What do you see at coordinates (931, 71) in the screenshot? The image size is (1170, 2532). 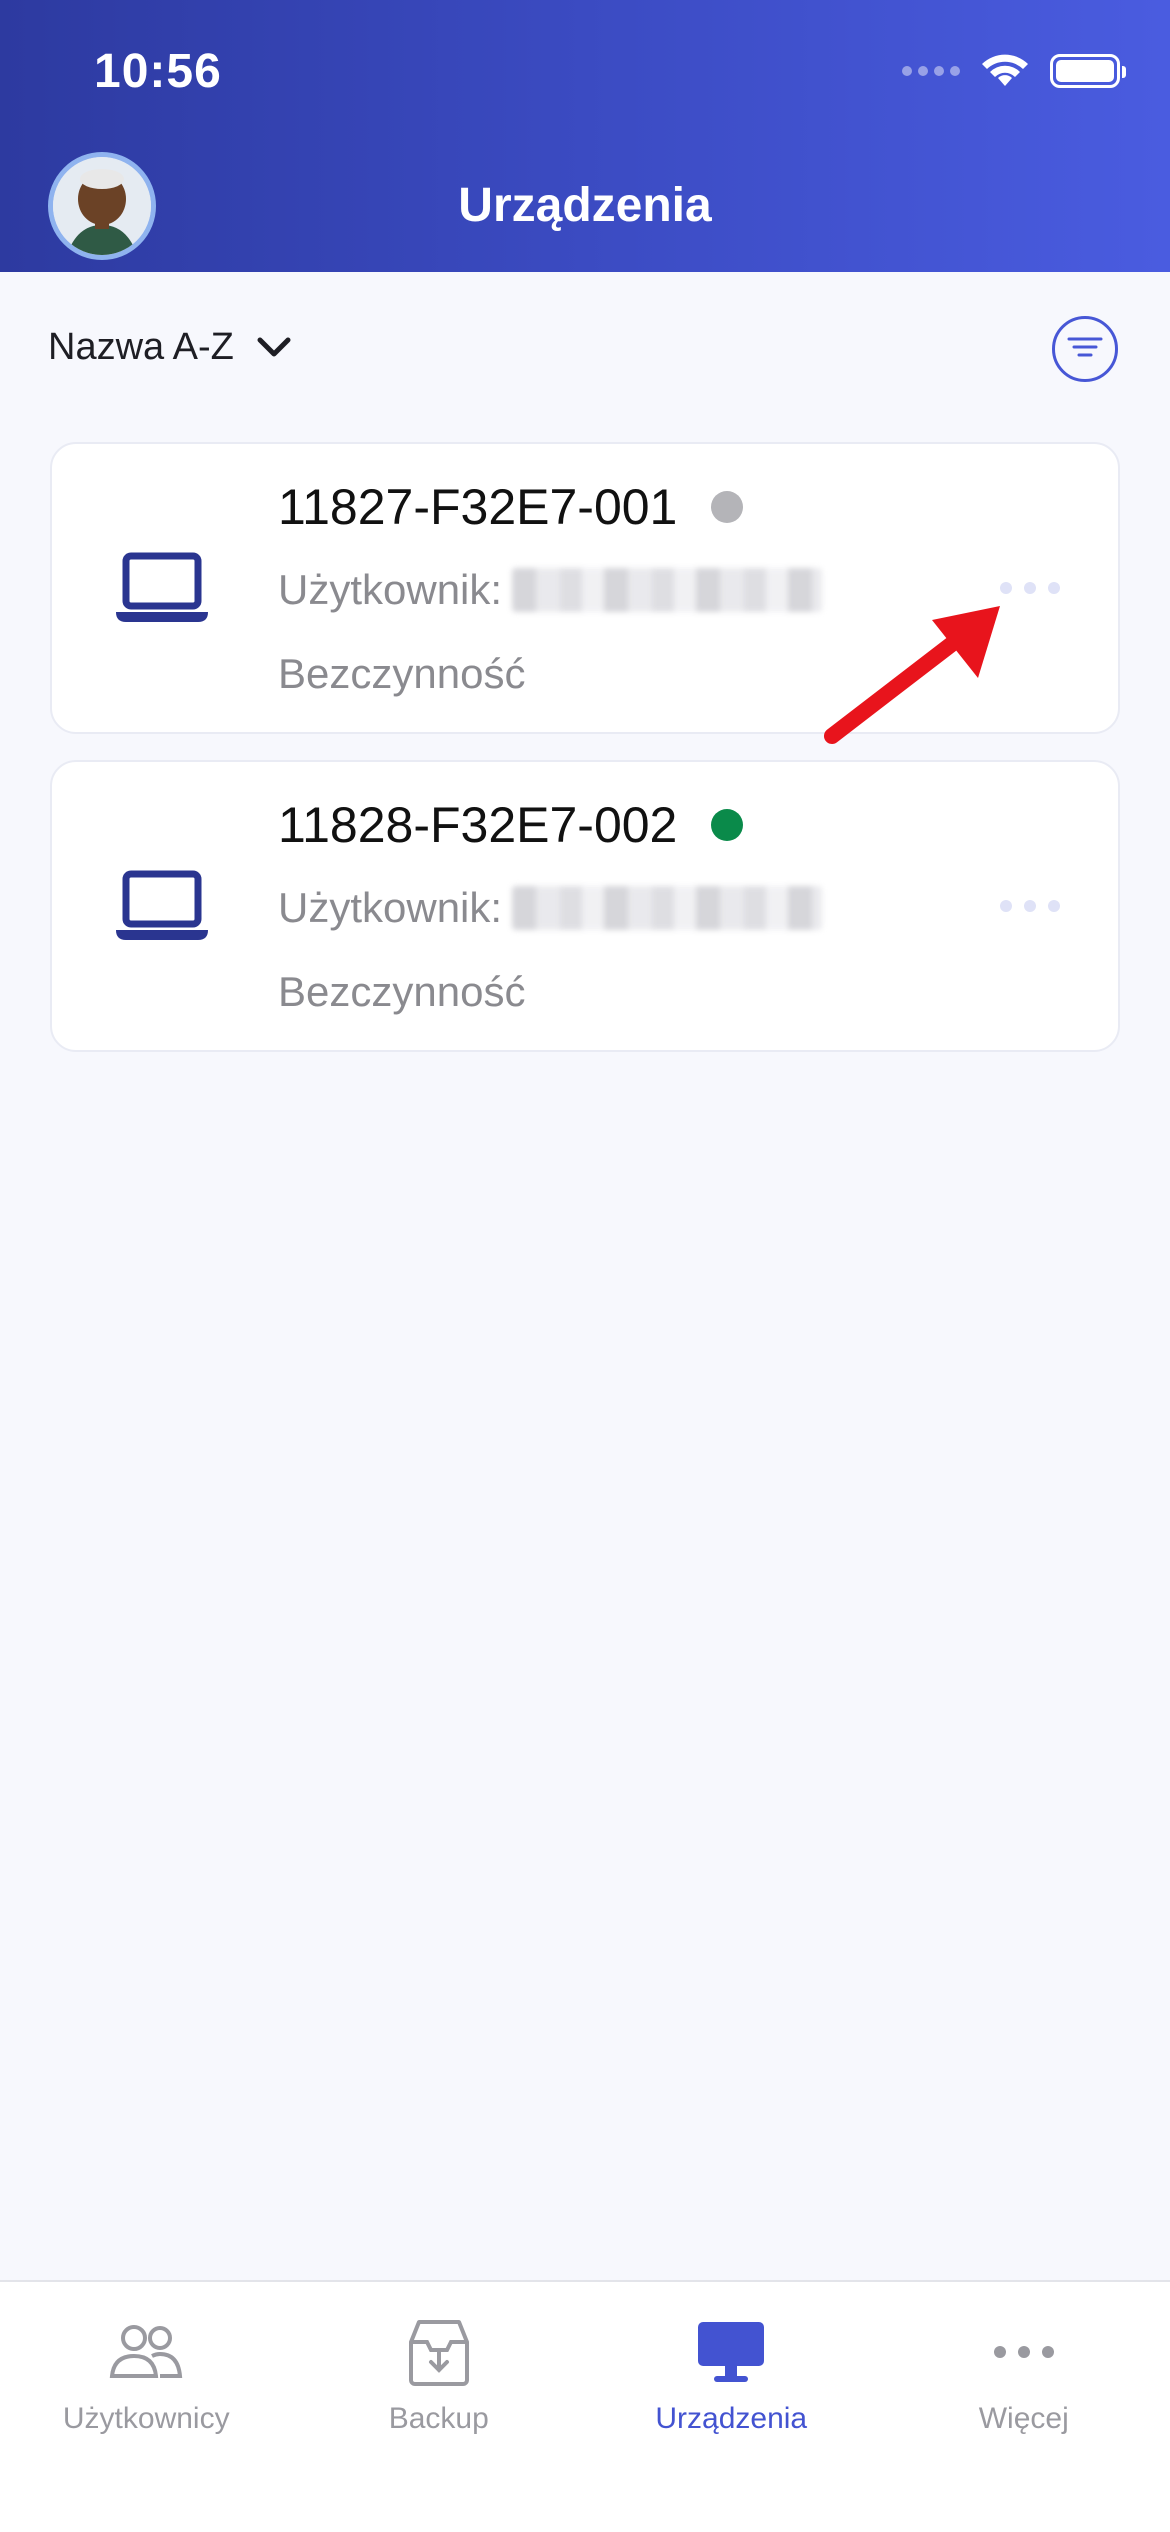 I see `signal-icon` at bounding box center [931, 71].